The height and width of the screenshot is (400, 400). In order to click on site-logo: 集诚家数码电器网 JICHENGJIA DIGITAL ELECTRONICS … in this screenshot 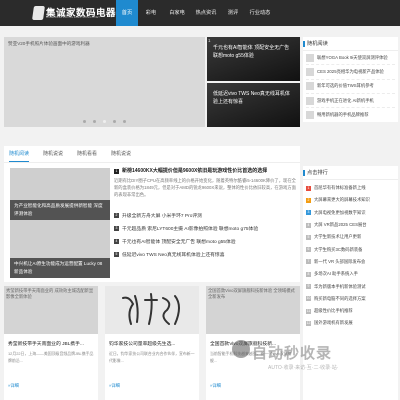, I will do `click(79, 13)`.